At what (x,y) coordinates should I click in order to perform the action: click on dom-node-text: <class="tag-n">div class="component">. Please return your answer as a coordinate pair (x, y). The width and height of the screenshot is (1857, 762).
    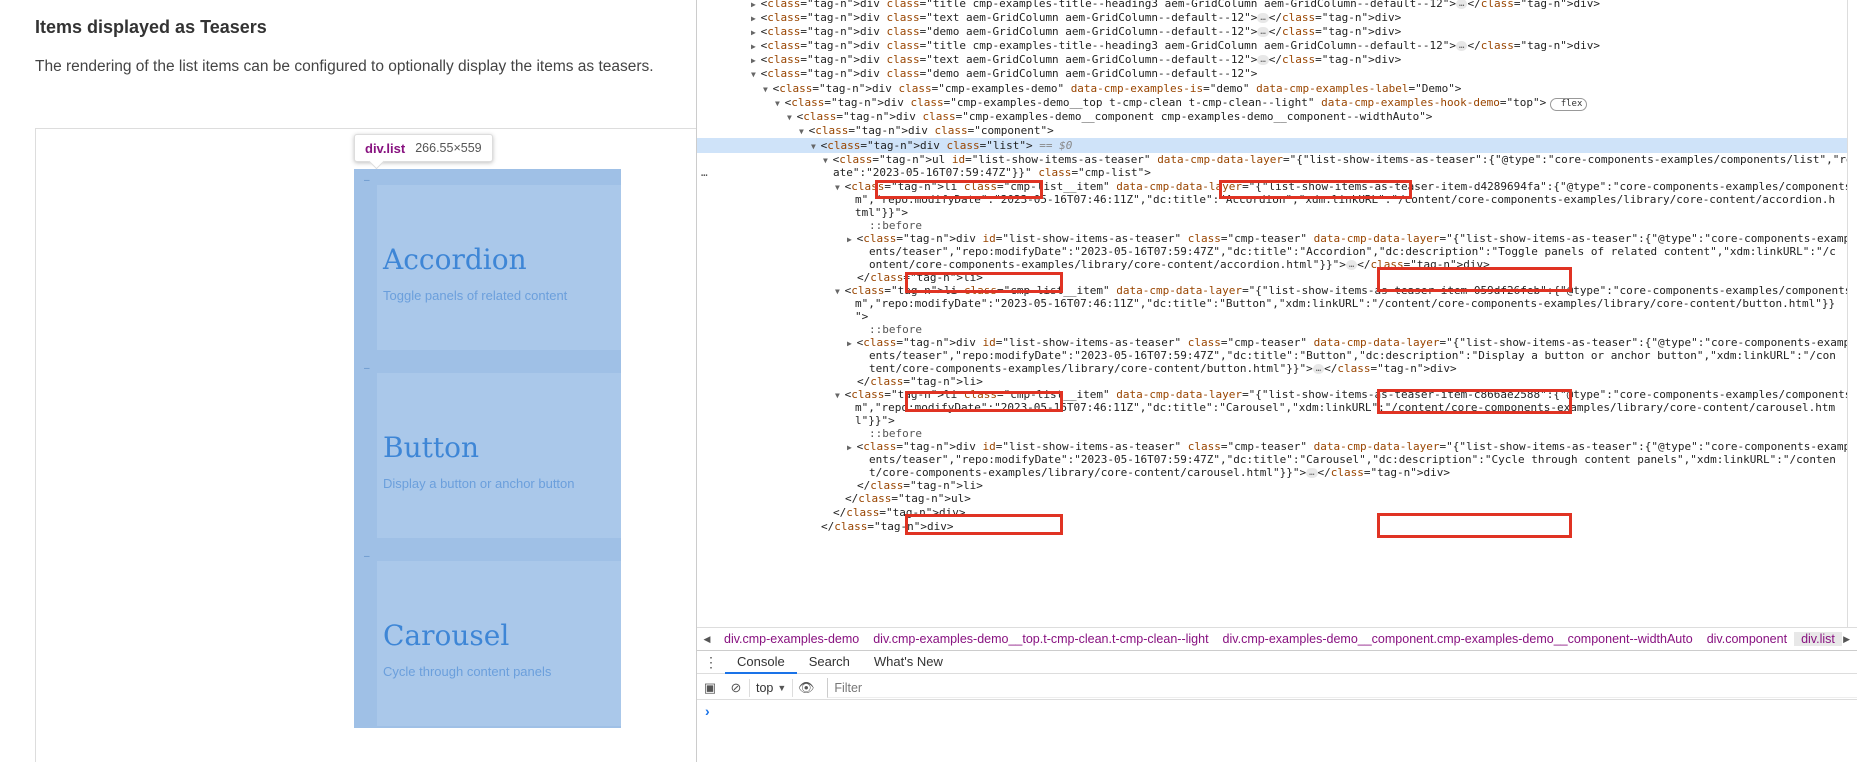
    Looking at the image, I should click on (931, 130).